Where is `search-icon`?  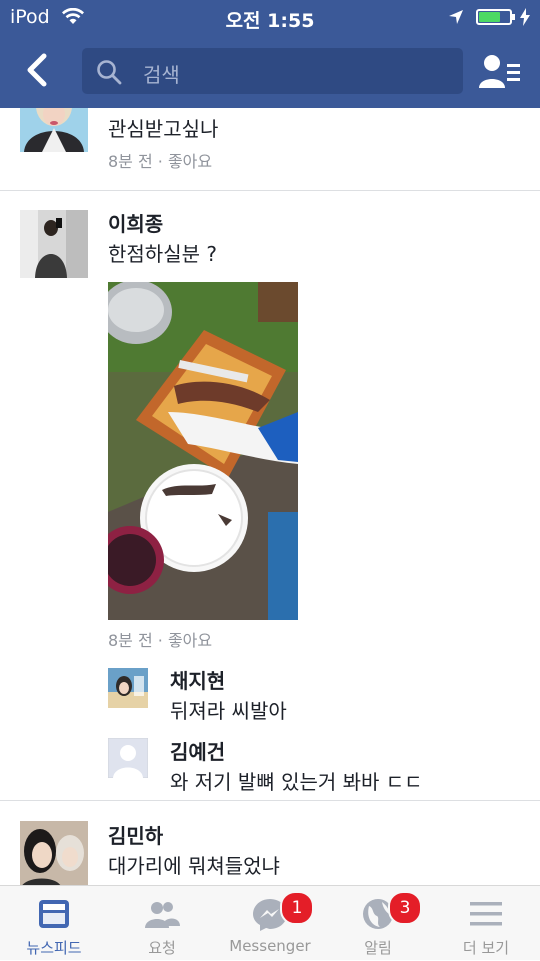
search-icon is located at coordinates (109, 74).